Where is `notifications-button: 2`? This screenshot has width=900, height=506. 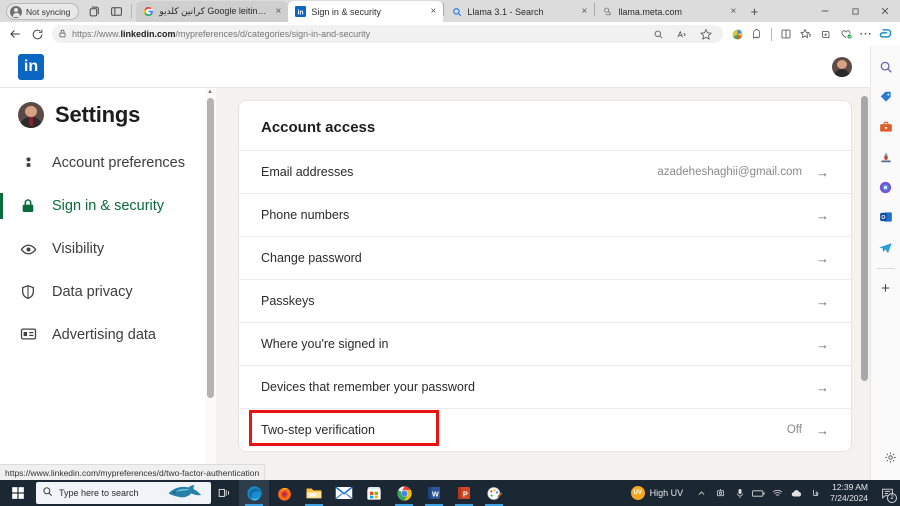 notifications-button: 2 is located at coordinates (887, 493).